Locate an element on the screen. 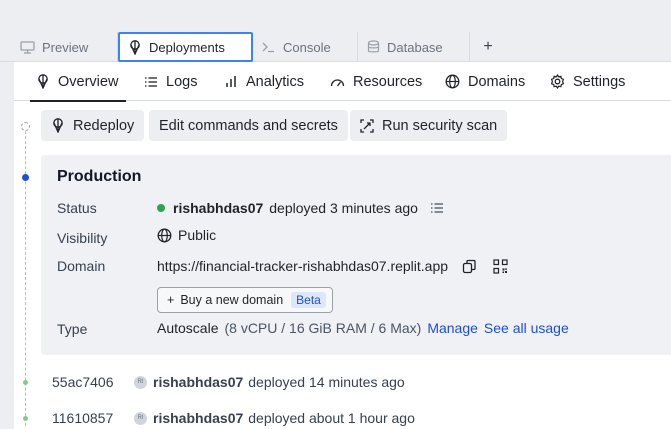  subnav-resources: Resources is located at coordinates (376, 81).